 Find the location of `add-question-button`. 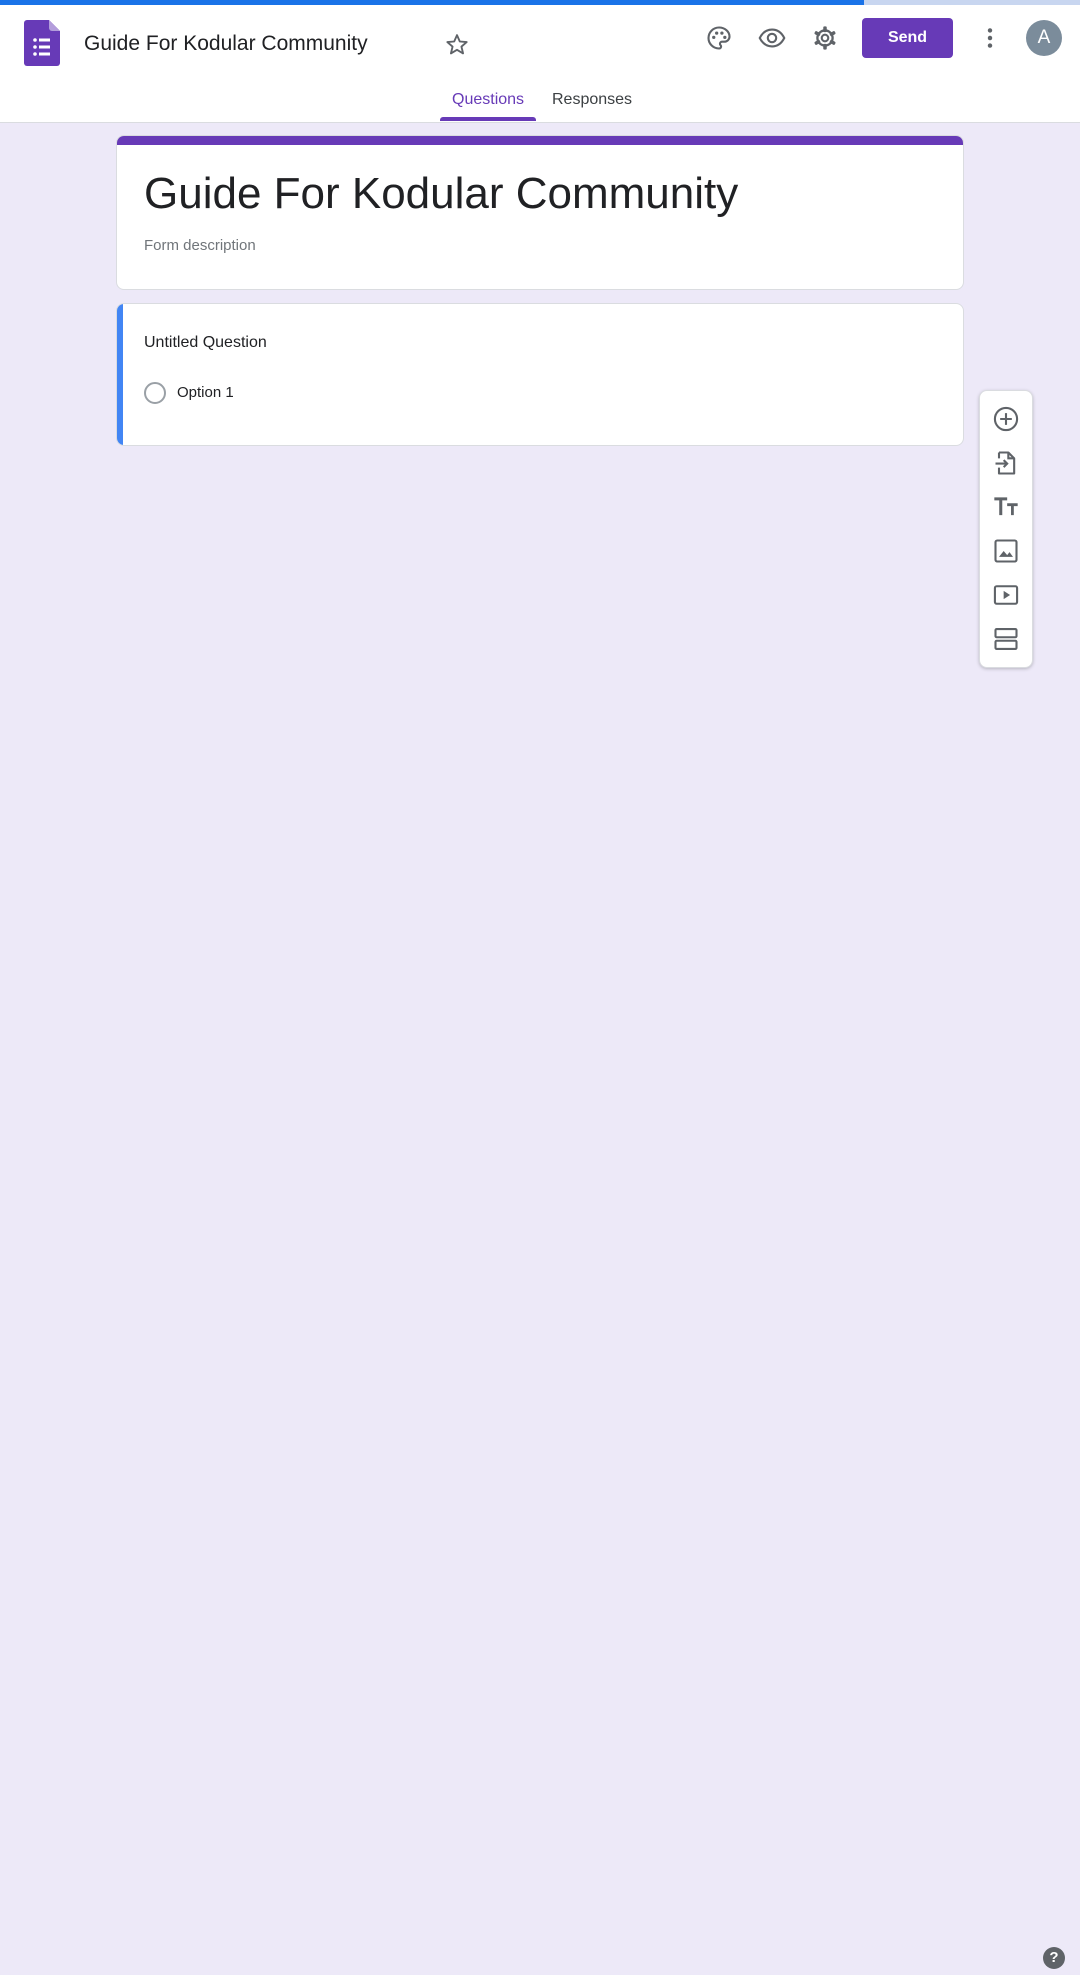

add-question-button is located at coordinates (1006, 419).